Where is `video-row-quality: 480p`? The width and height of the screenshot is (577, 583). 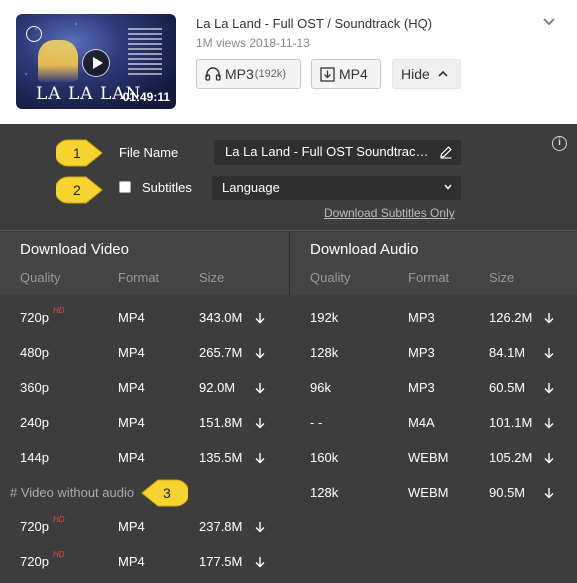
video-row-quality: 480p is located at coordinates (34, 352).